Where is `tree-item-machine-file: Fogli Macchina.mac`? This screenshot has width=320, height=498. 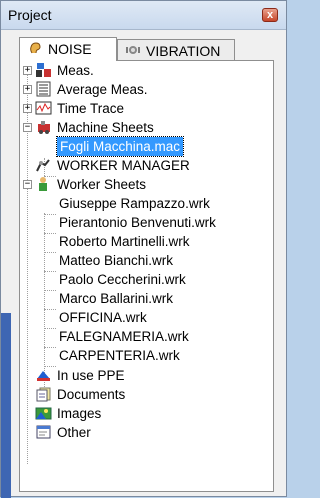 tree-item-machine-file: Fogli Macchina.mac is located at coordinates (145, 146).